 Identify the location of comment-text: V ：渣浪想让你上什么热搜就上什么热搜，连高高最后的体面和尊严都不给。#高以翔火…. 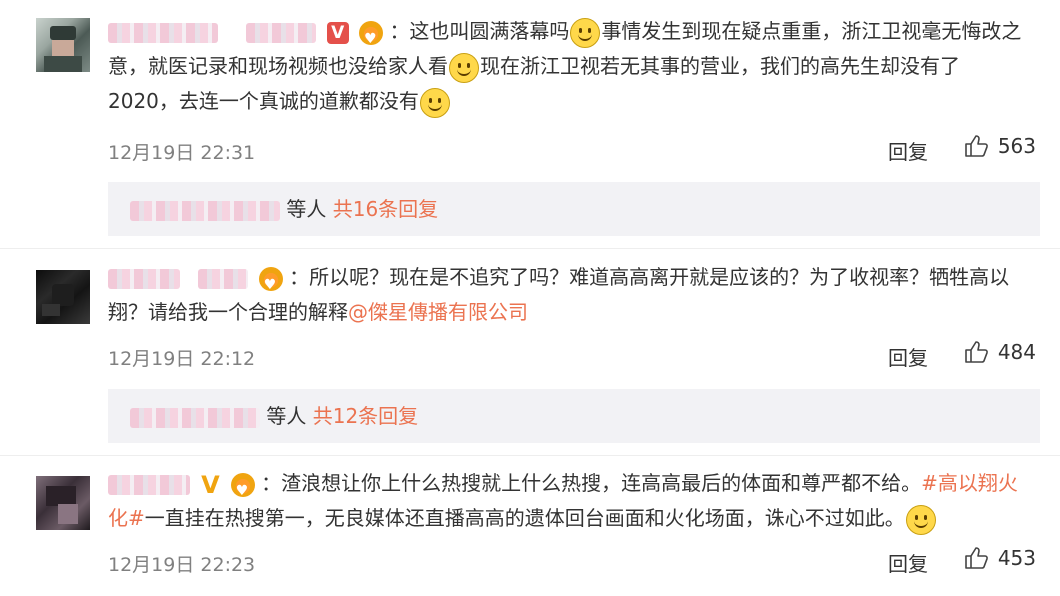
(568, 501).